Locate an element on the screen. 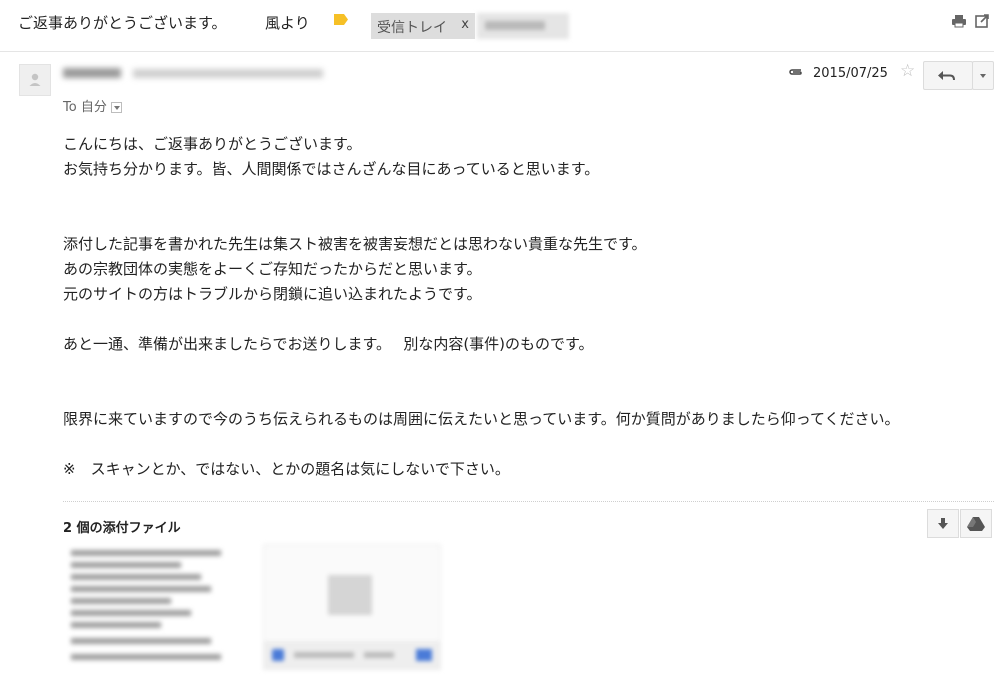  reply-icon is located at coordinates (946, 76).